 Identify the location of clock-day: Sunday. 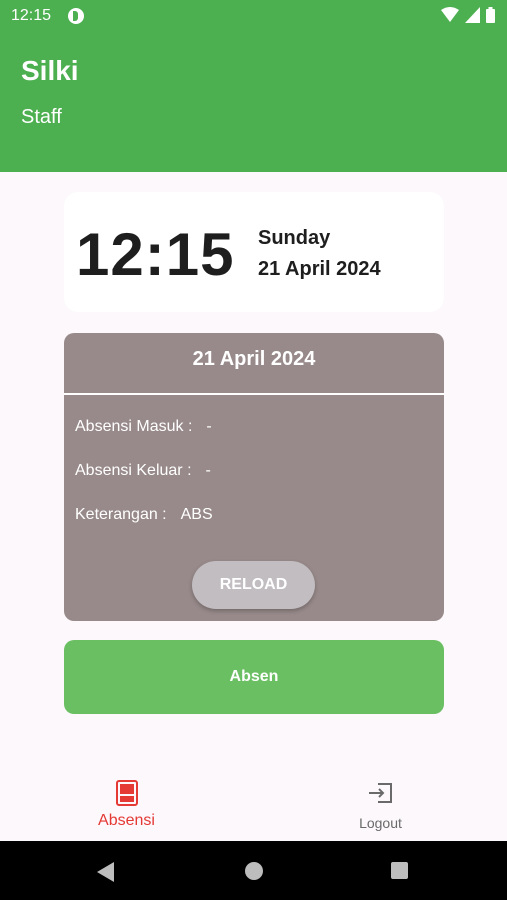
(294, 238).